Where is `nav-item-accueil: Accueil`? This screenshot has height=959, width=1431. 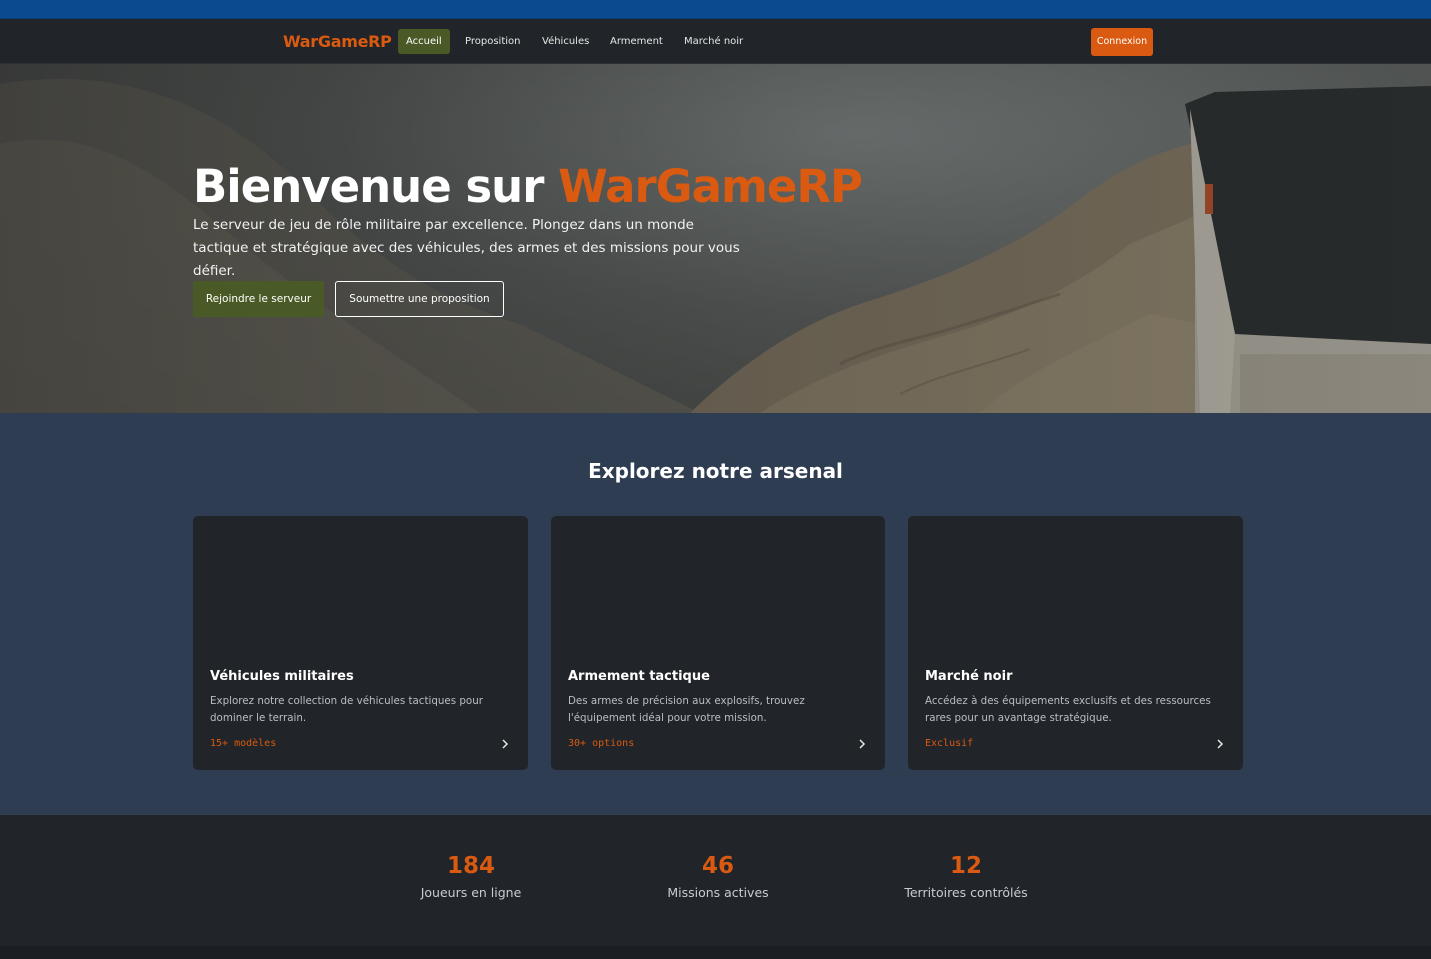 nav-item-accueil: Accueil is located at coordinates (424, 41).